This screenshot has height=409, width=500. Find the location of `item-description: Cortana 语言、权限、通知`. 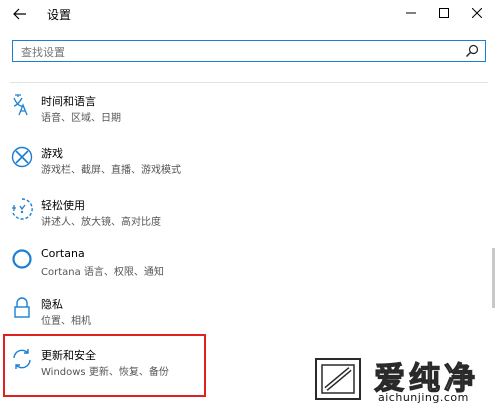

item-description: Cortana 语言、权限、通知 is located at coordinates (102, 272).